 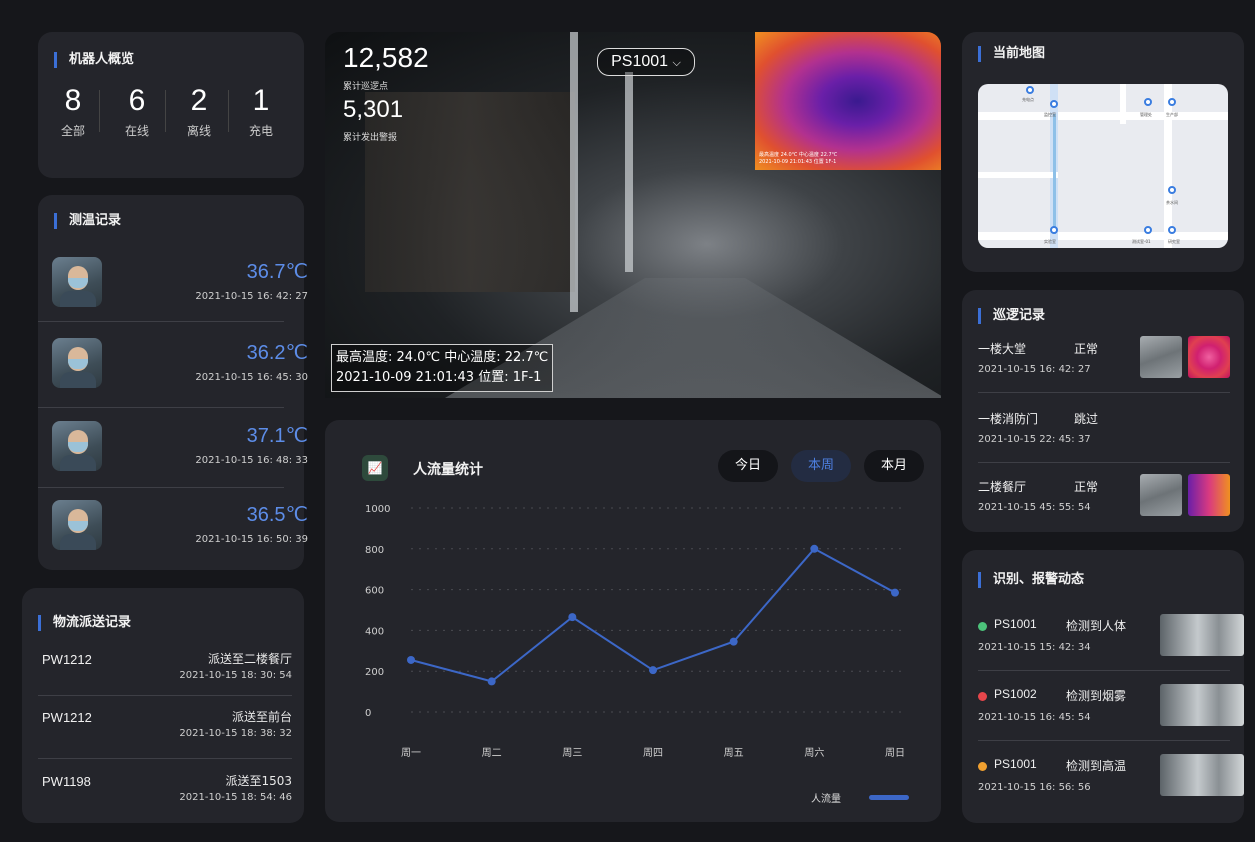 What do you see at coordinates (137, 100) in the screenshot?
I see `stat-value: 6` at bounding box center [137, 100].